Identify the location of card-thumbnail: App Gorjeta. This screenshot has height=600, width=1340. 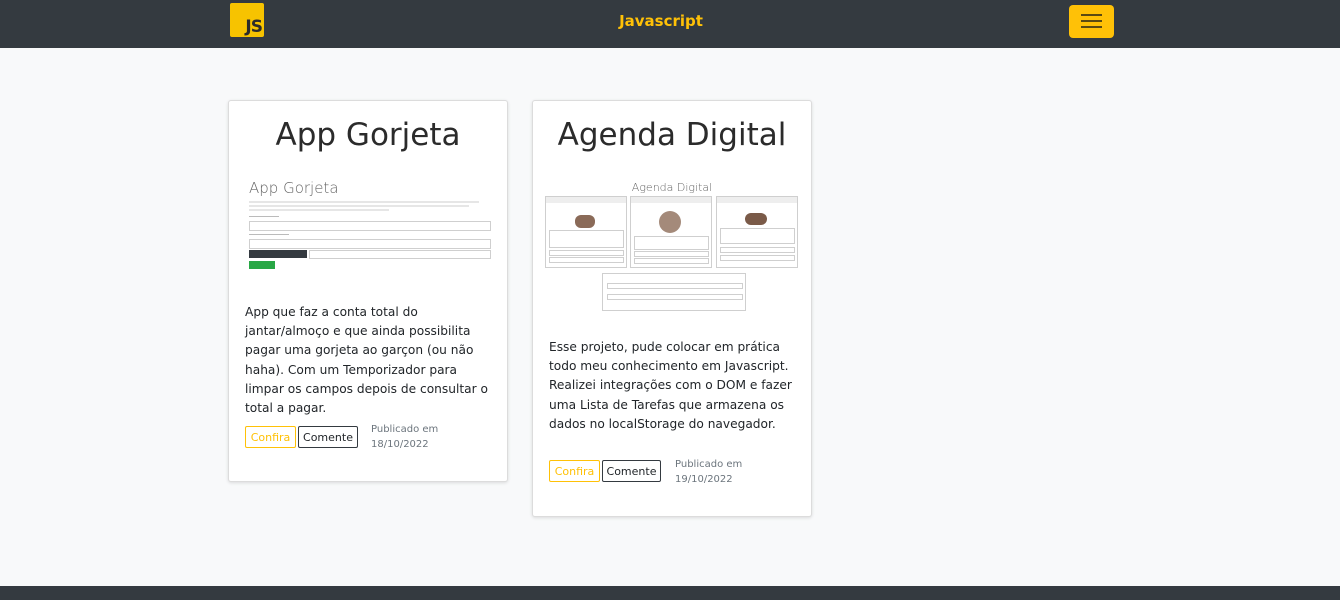
(369, 227).